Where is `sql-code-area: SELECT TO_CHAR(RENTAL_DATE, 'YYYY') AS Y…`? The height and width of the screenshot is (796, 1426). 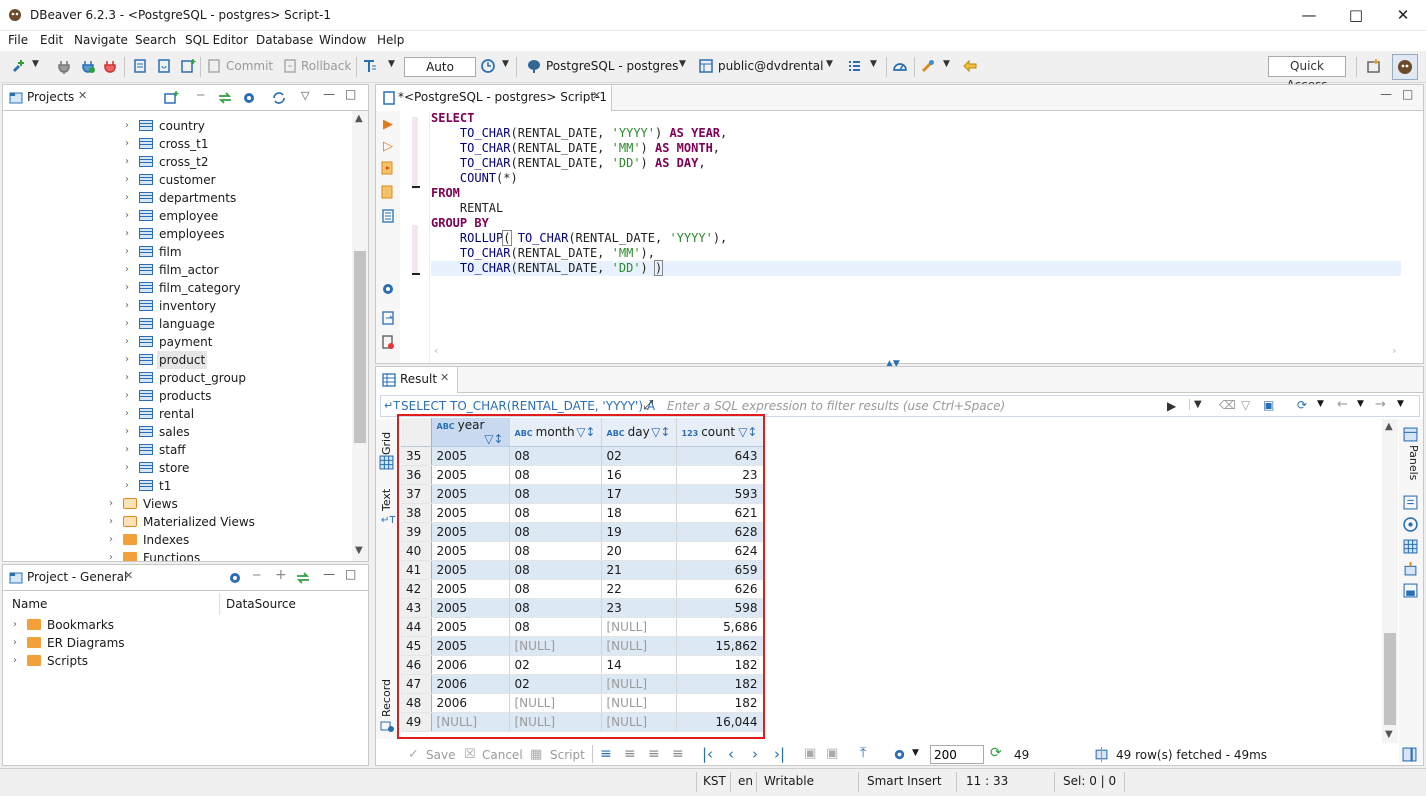 sql-code-area: SELECT TO_CHAR(RENTAL_DATE, 'YYYY') AS Y… is located at coordinates (579, 193).